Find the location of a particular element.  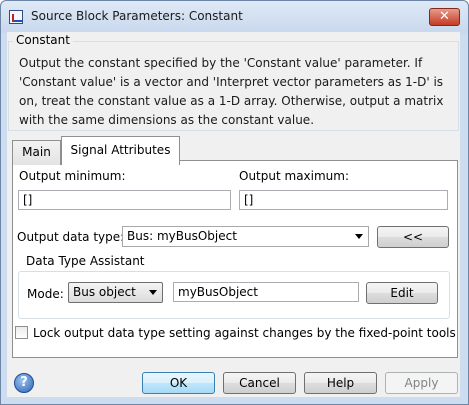

help-button: Help is located at coordinates (340, 383).